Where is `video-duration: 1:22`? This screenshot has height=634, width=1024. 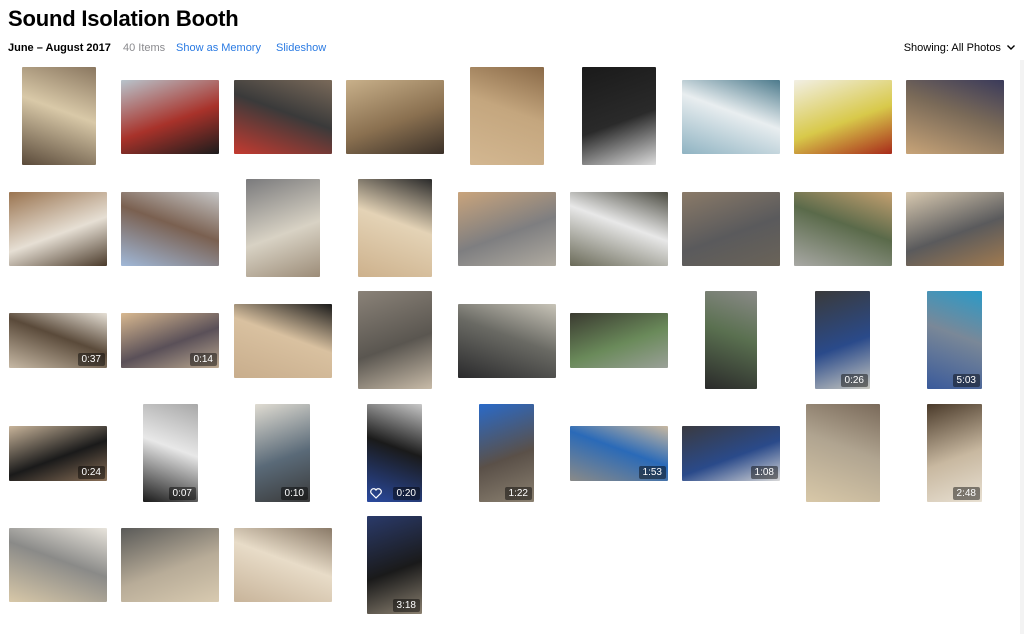
video-duration: 1:22 is located at coordinates (518, 493).